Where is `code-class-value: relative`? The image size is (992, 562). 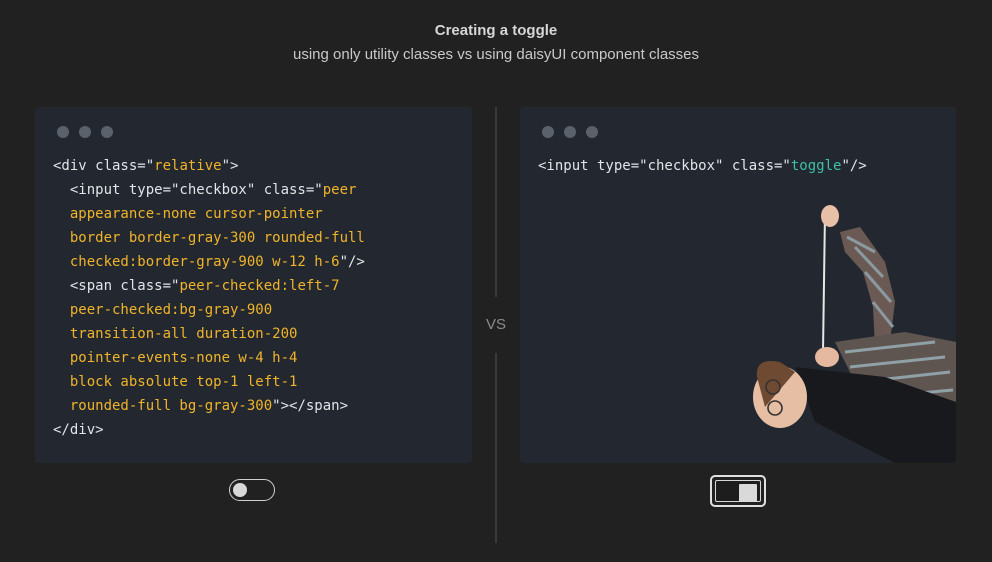
code-class-value: relative is located at coordinates (188, 166).